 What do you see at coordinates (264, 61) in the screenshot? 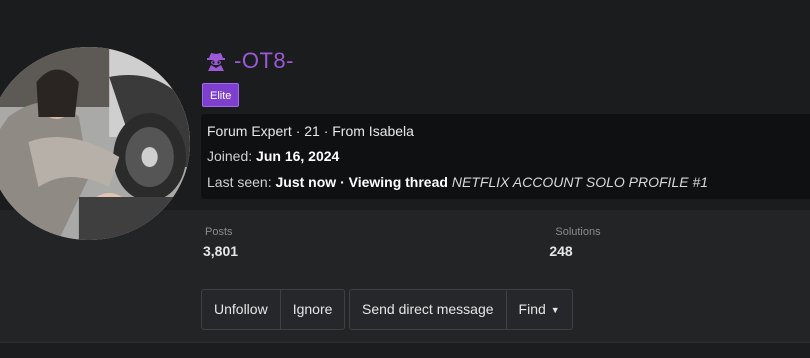
I see `username: -OT8-` at bounding box center [264, 61].